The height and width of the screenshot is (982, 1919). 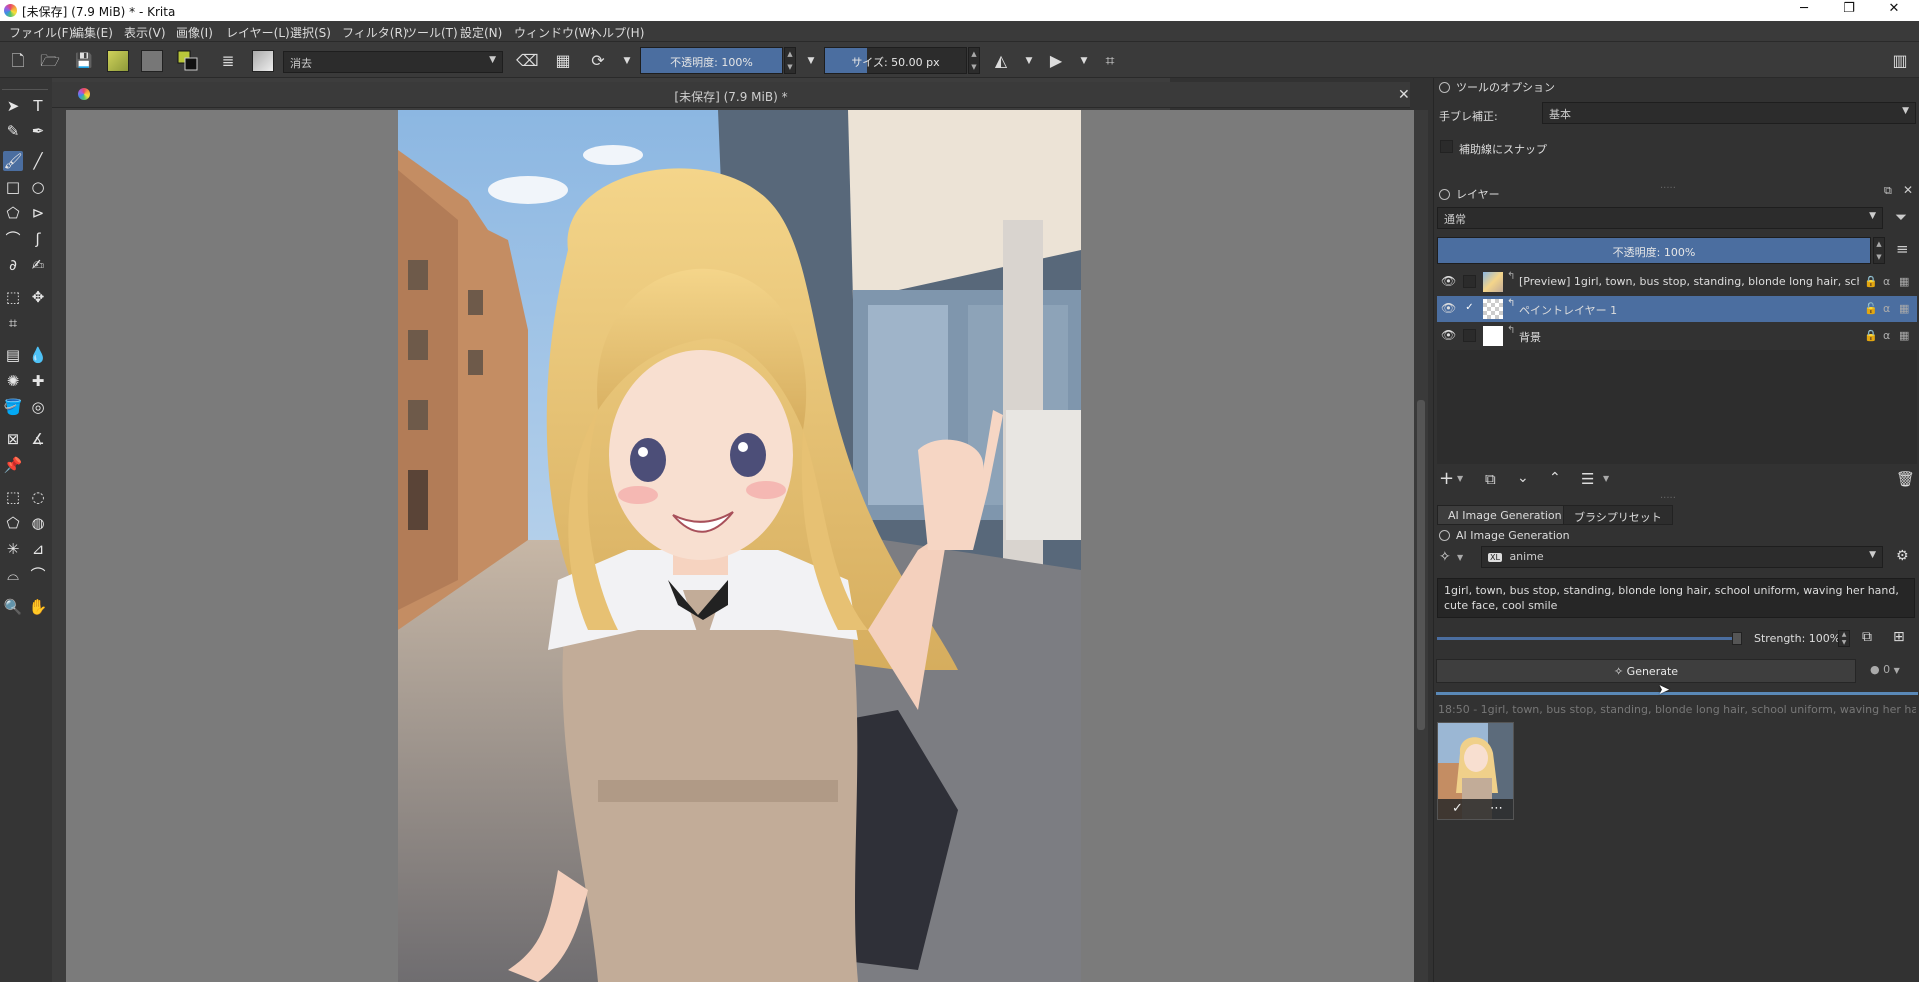 What do you see at coordinates (13, 131) in the screenshot?
I see `edit-shapes-tool-icon: ✎` at bounding box center [13, 131].